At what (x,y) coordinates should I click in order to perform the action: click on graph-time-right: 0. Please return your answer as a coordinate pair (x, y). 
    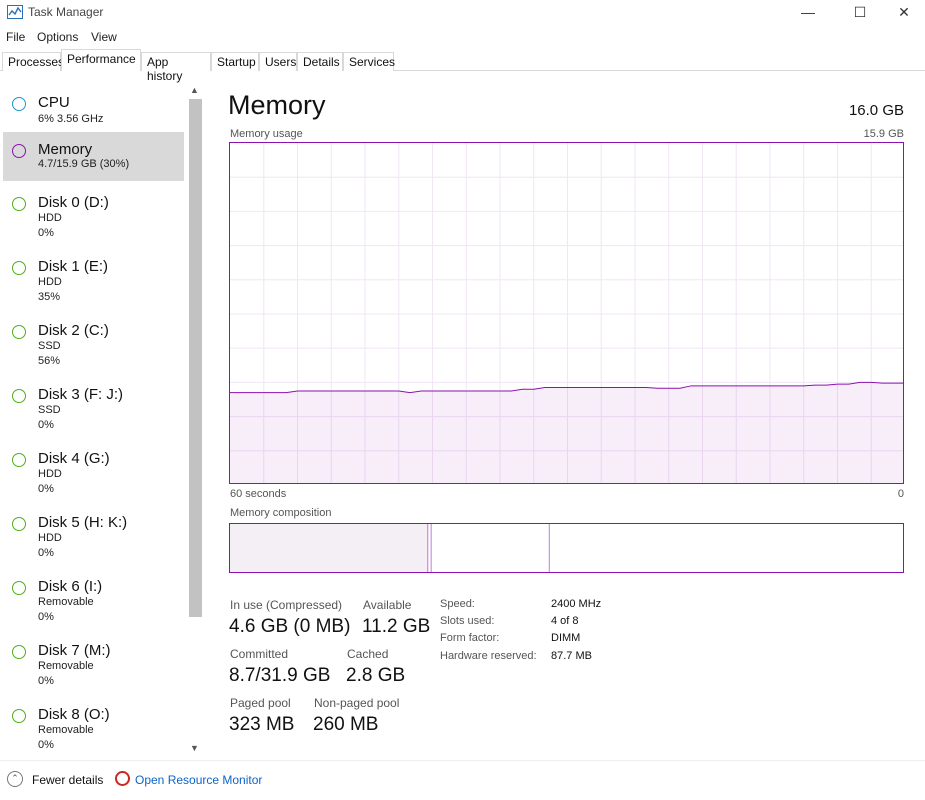
    Looking at the image, I should click on (900, 494).